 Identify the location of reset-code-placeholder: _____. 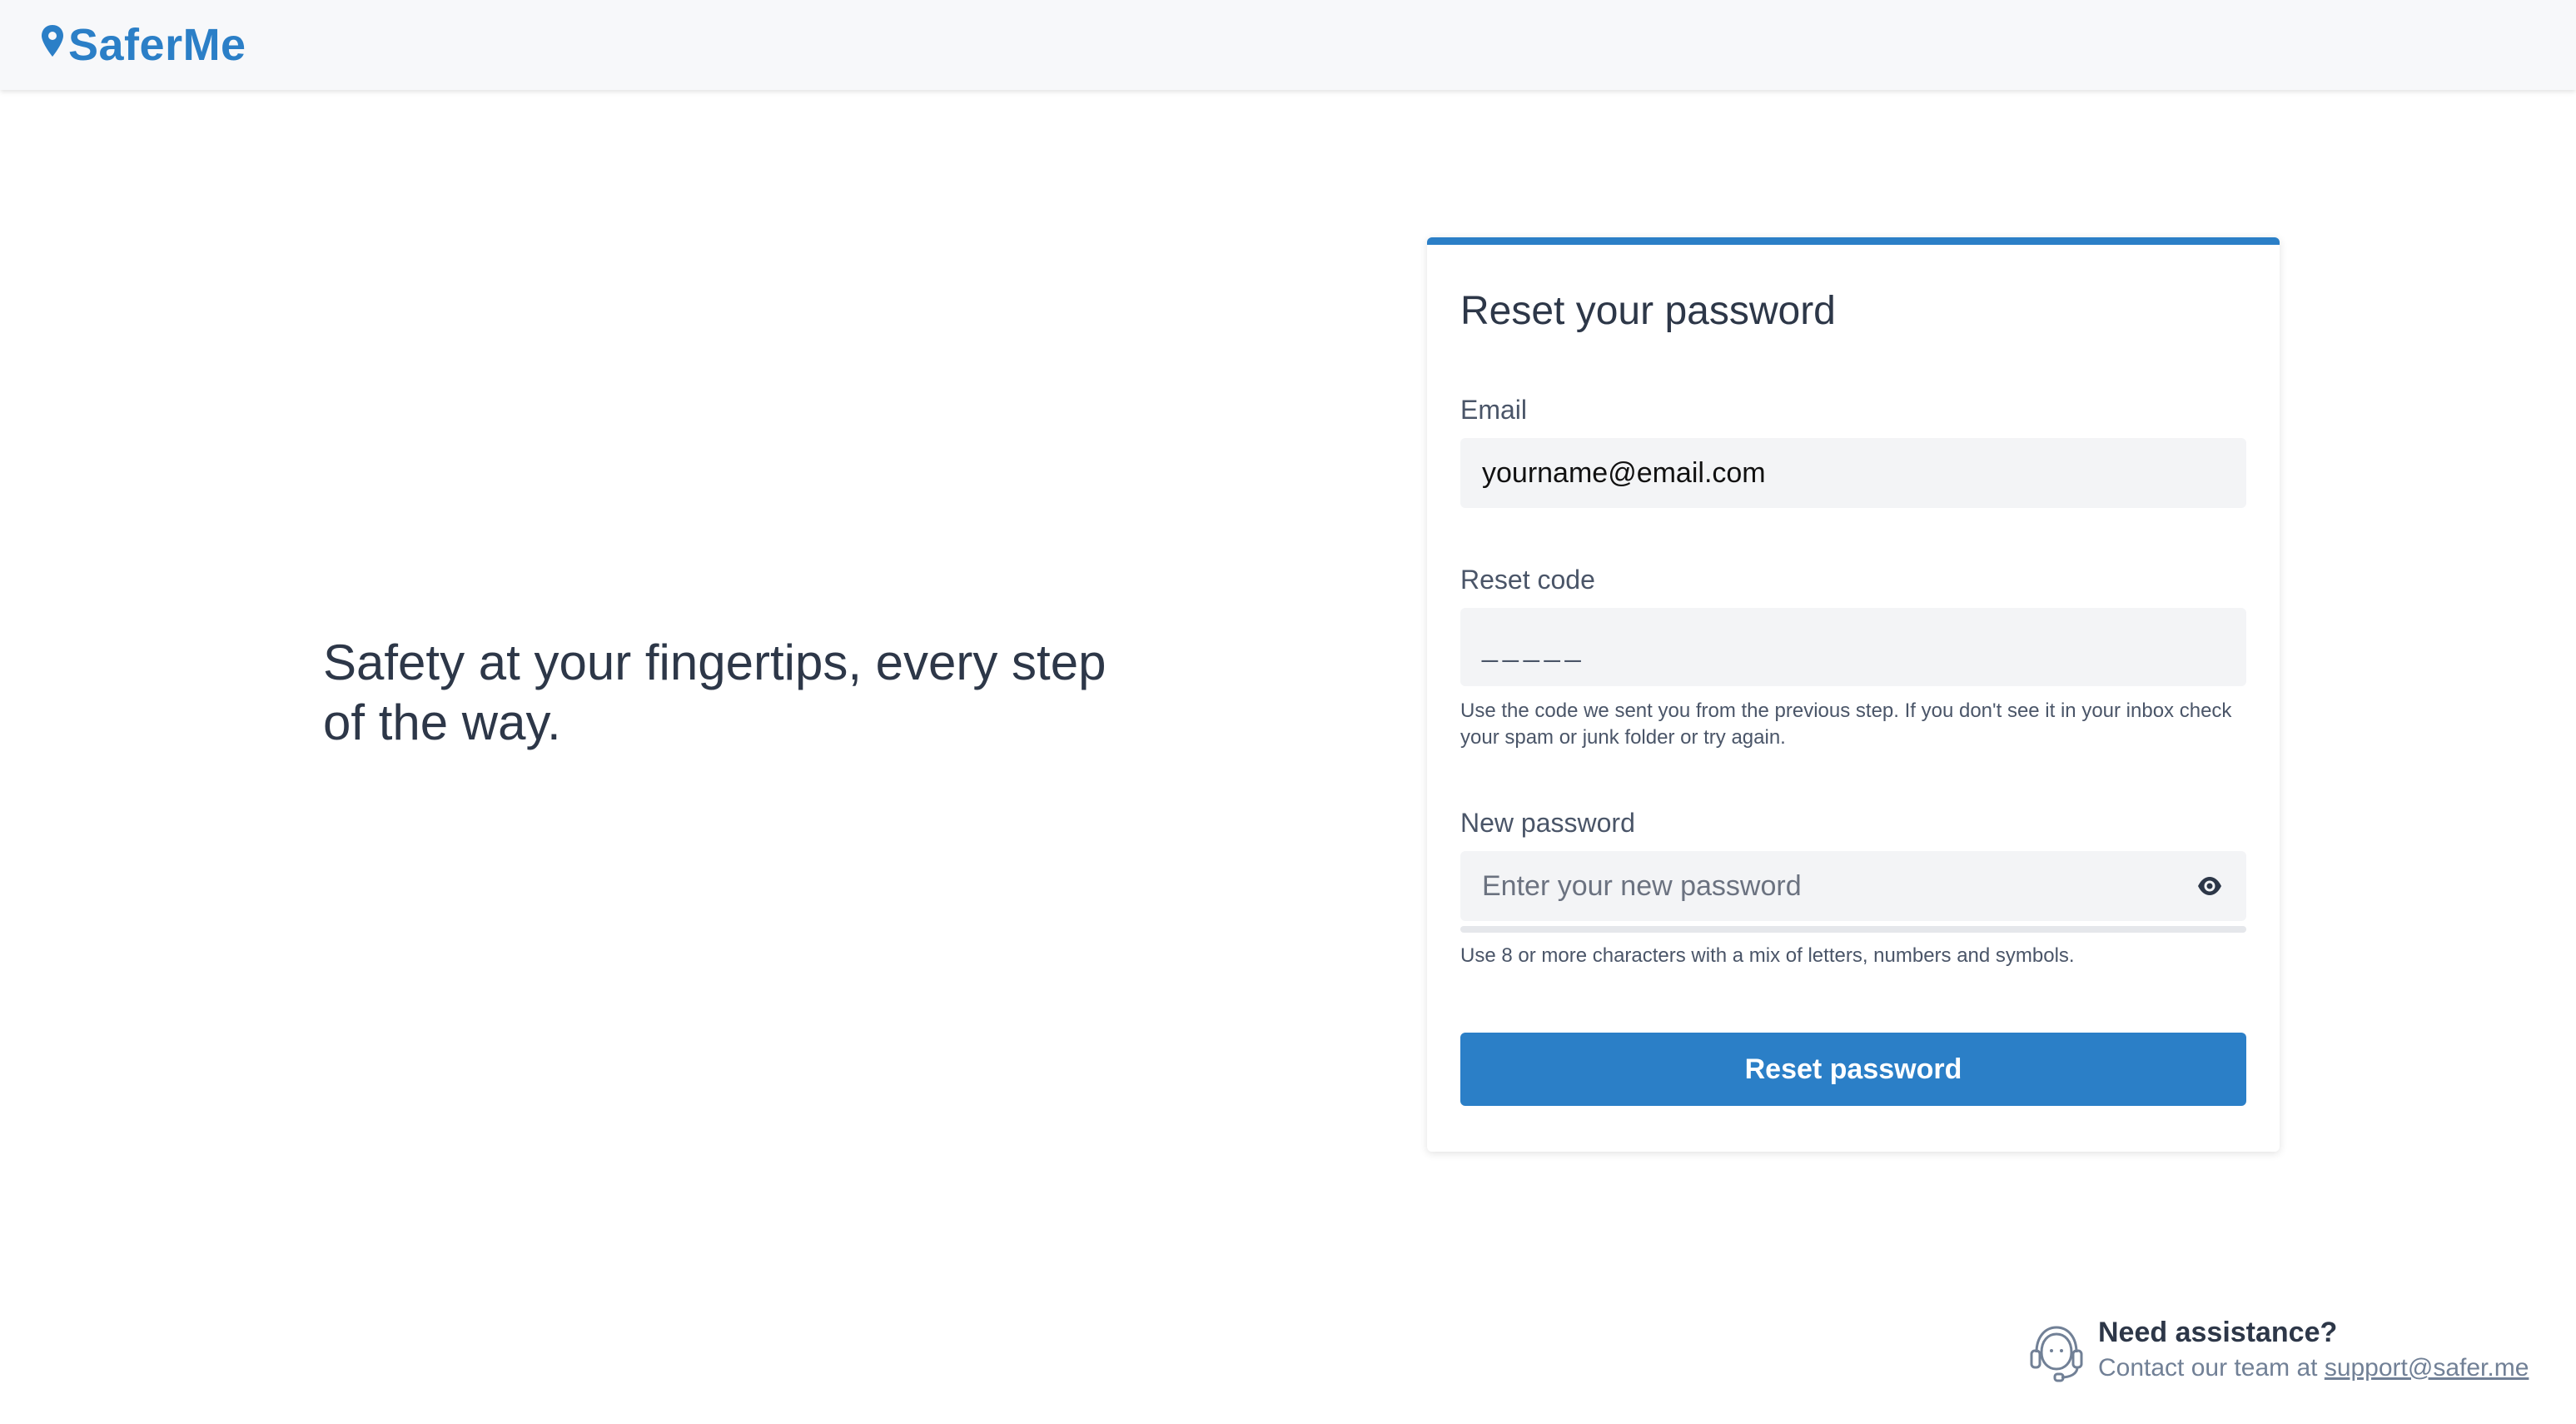
(1534, 646).